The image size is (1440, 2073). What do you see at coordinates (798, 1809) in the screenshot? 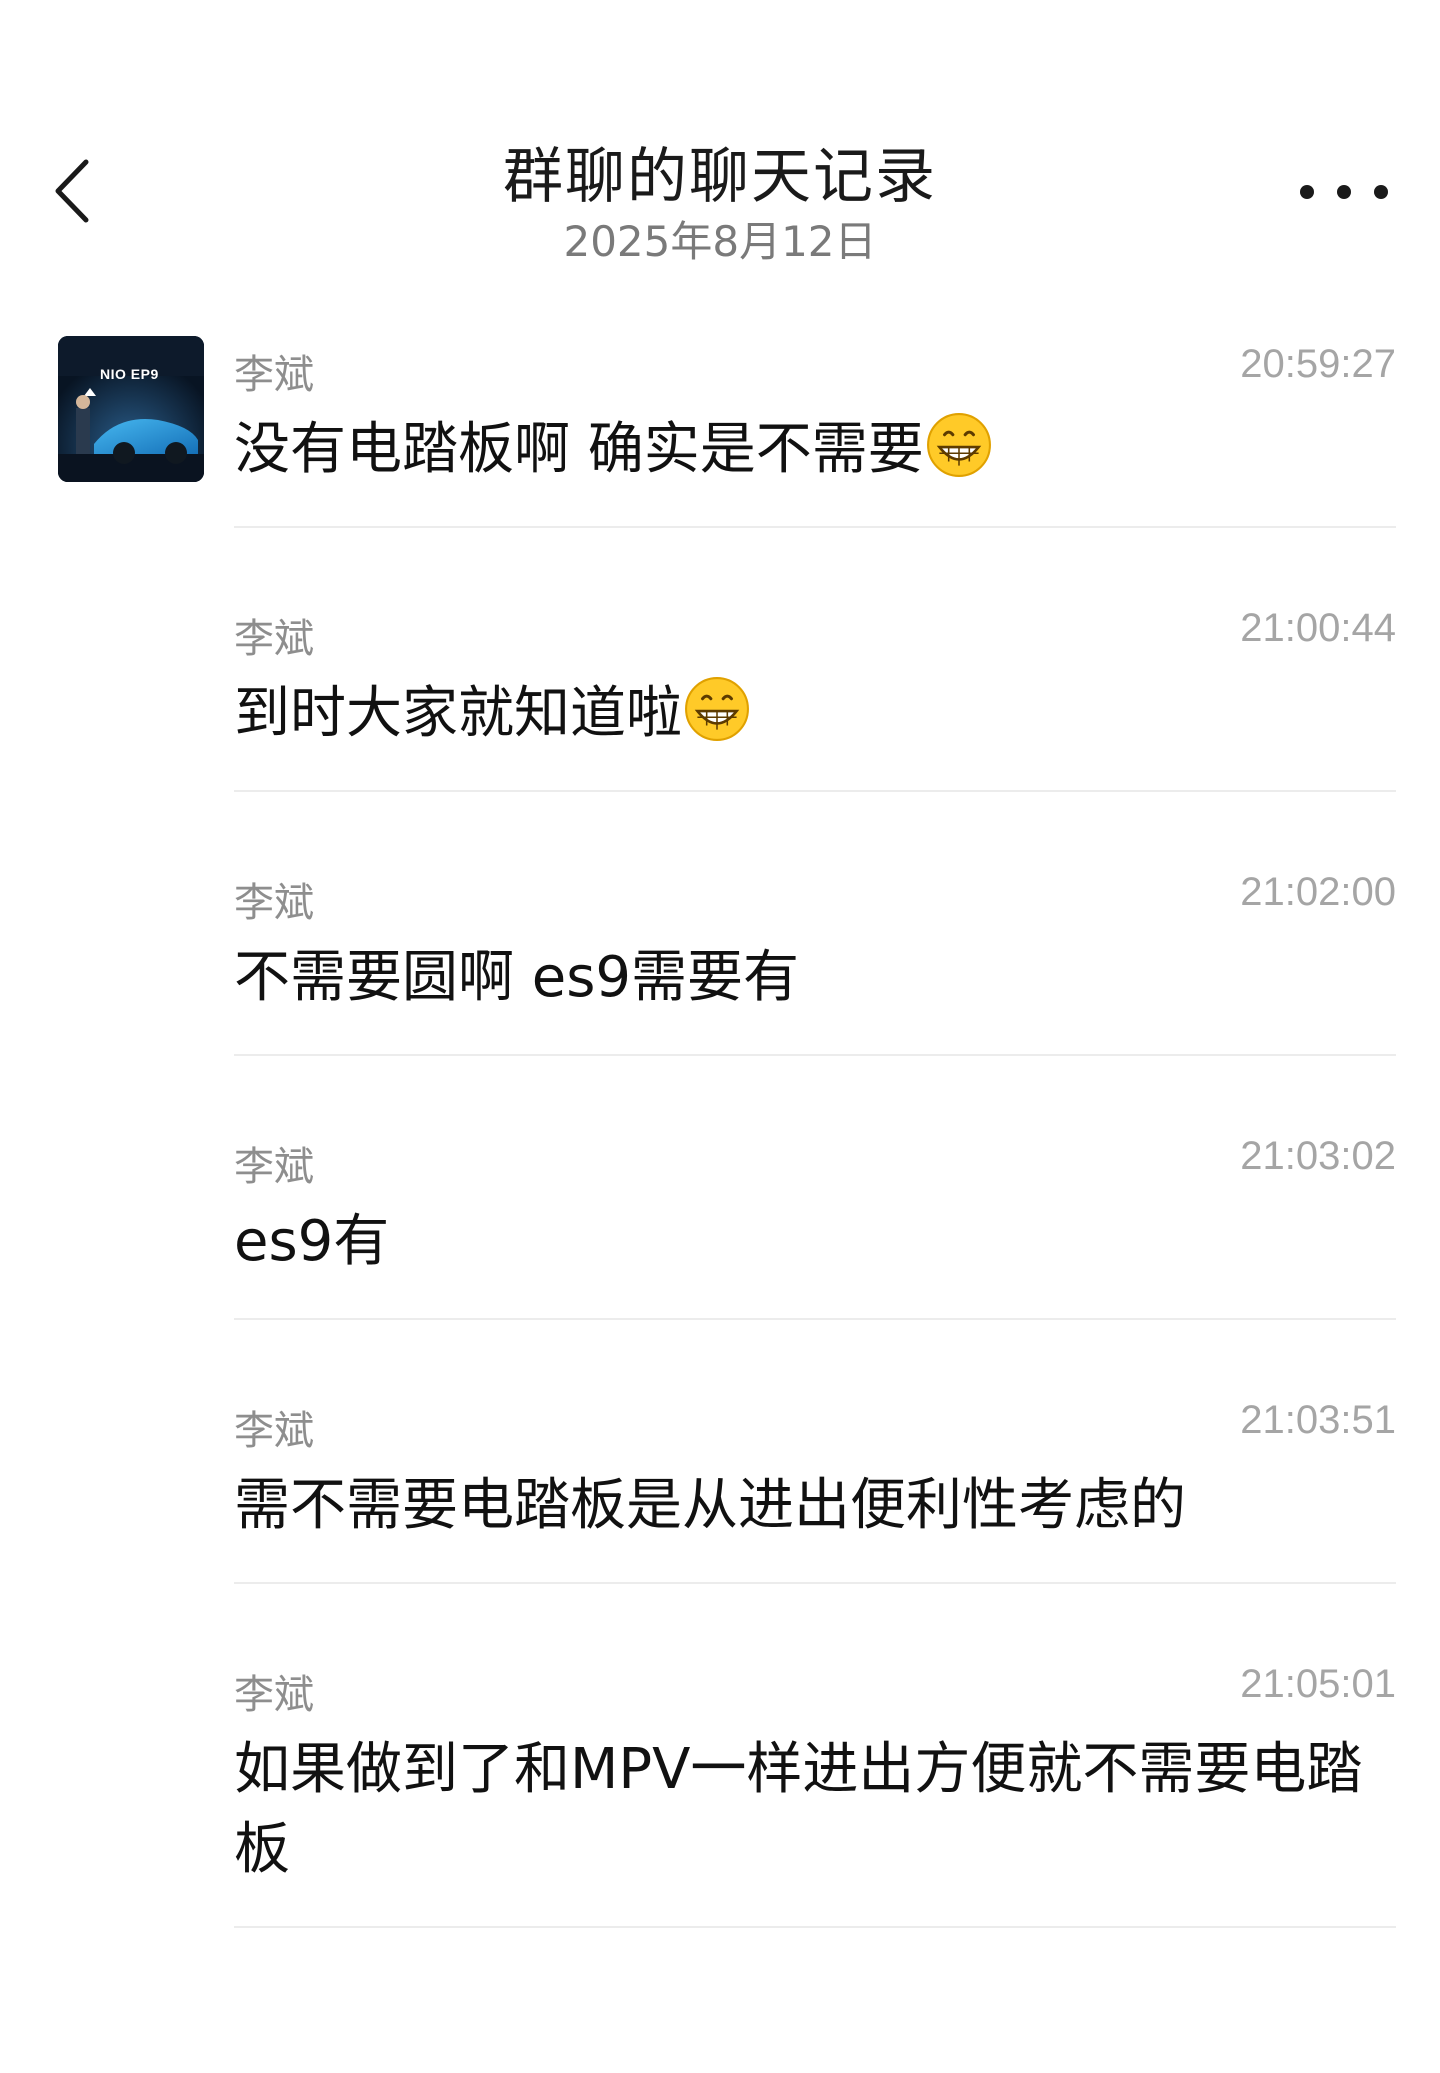
I see `message-text: 如果做到了和MPV一样进出方便就不需要电踏板` at bounding box center [798, 1809].